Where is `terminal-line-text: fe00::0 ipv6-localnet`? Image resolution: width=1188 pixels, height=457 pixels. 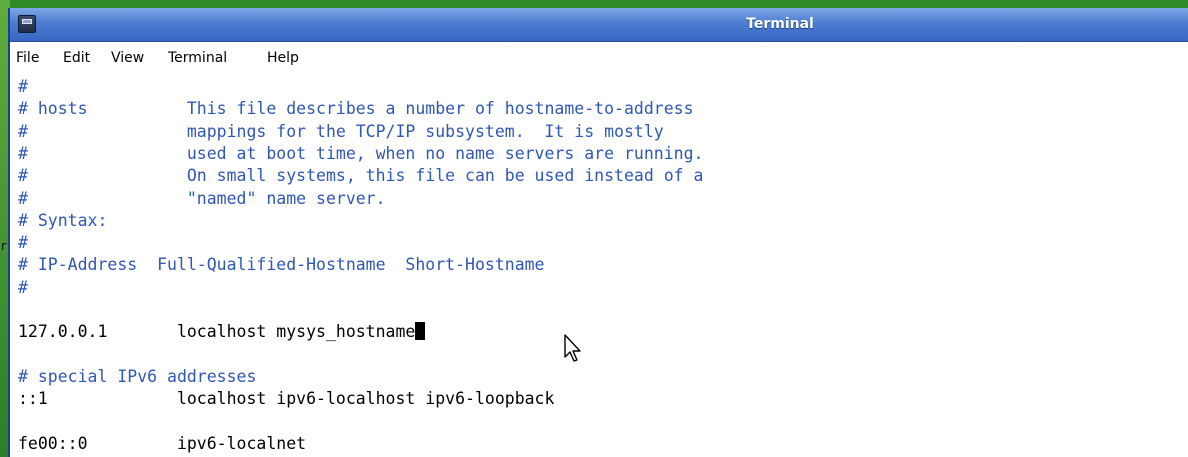
terminal-line-text: fe00::0 ipv6-localnet is located at coordinates (162, 443).